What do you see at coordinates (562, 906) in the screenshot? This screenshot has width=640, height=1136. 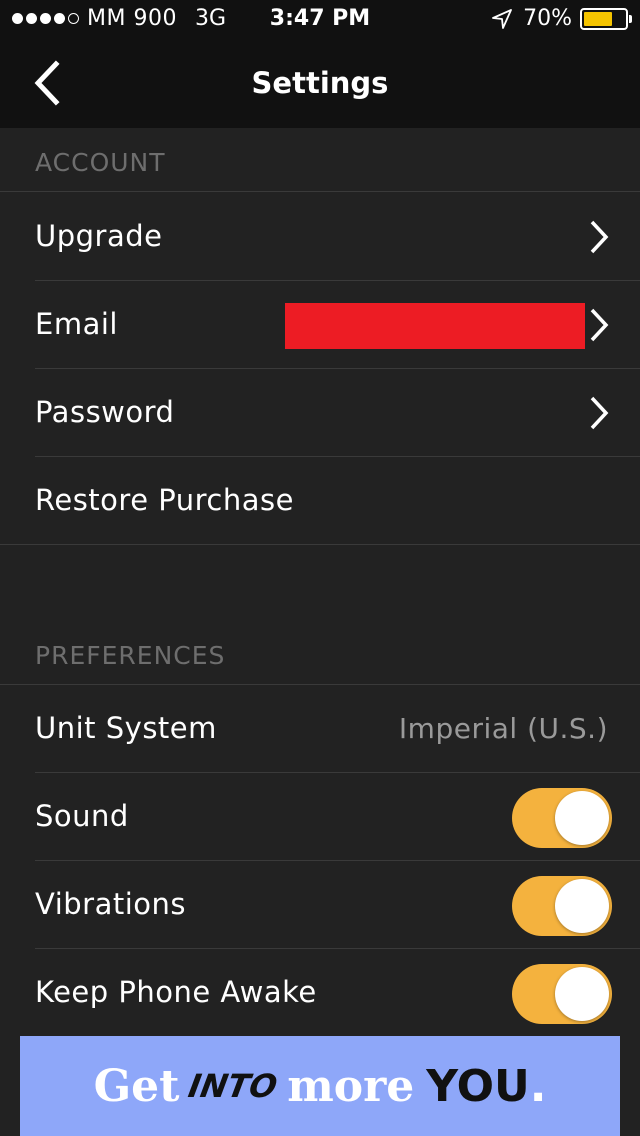 I see `vibrations-toggle` at bounding box center [562, 906].